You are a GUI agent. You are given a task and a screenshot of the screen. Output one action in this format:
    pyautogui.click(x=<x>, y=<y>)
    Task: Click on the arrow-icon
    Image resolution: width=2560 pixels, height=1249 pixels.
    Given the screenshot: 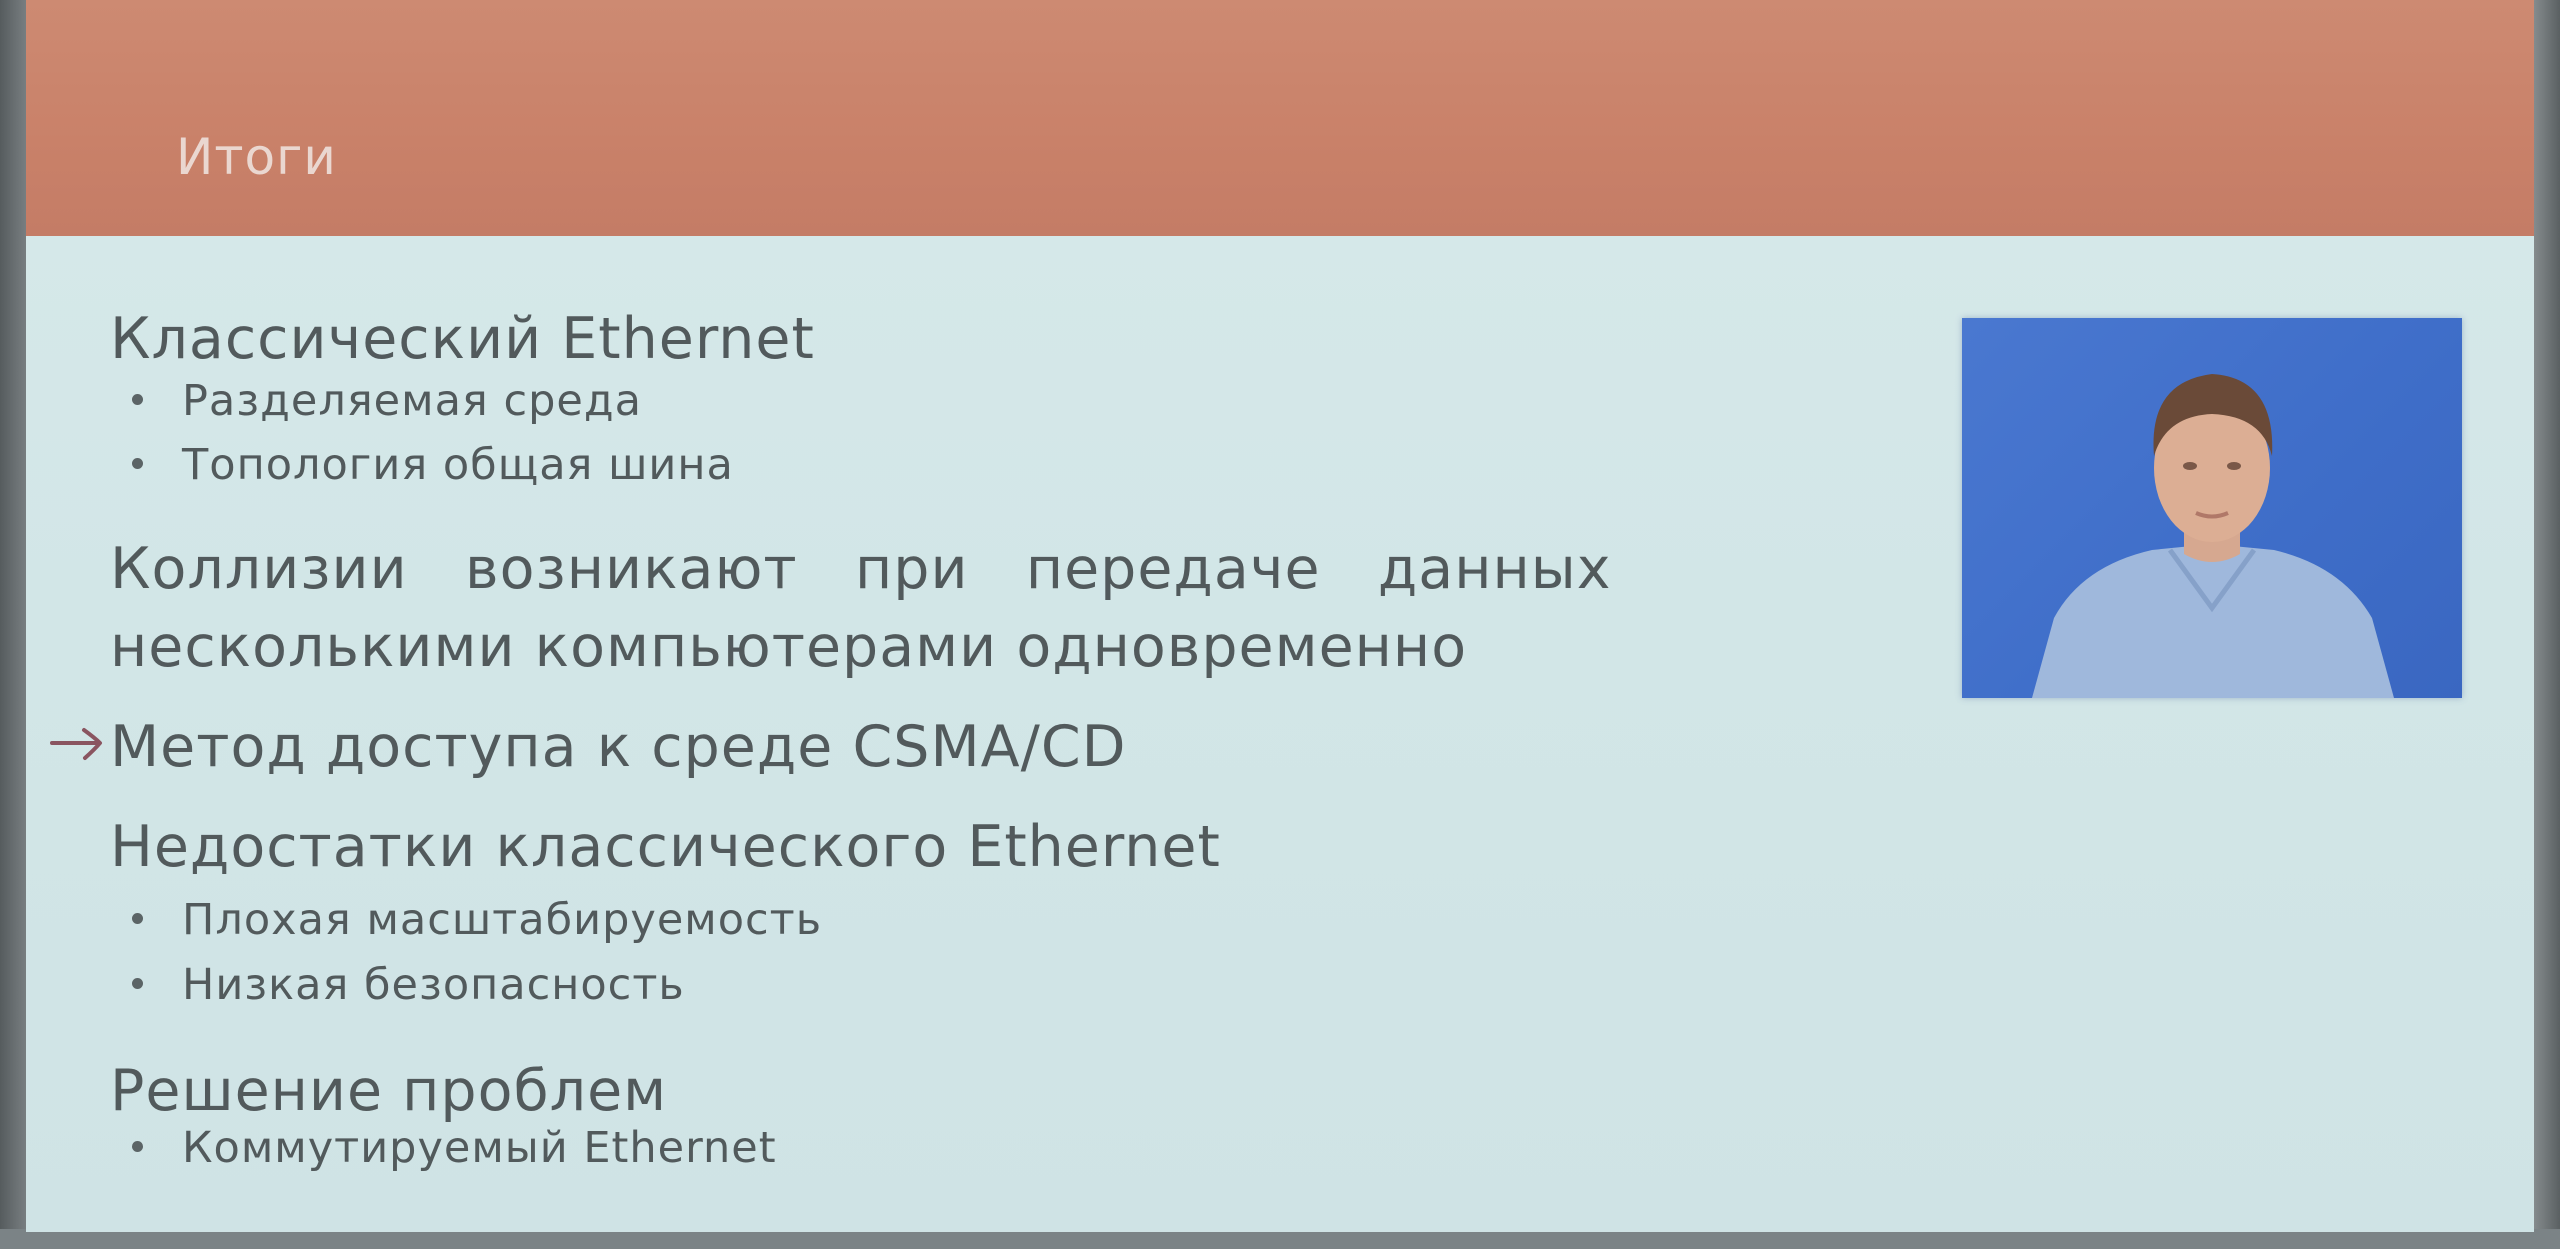 What is the action you would take?
    pyautogui.click(x=76, y=744)
    